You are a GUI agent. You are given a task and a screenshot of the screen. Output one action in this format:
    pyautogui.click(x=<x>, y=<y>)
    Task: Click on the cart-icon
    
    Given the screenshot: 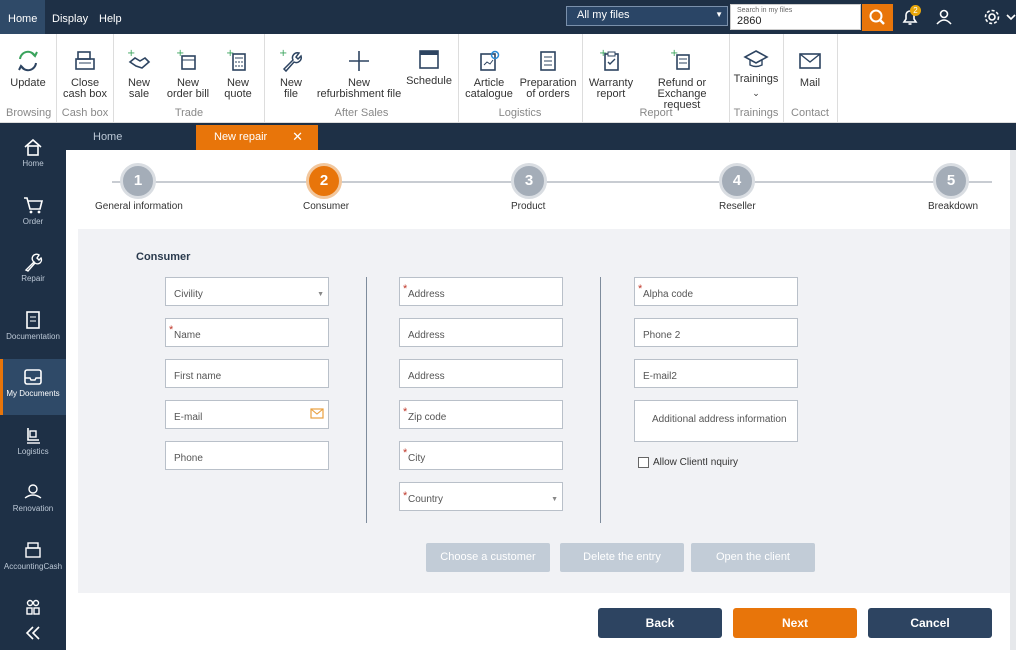 What is the action you would take?
    pyautogui.click(x=34, y=205)
    